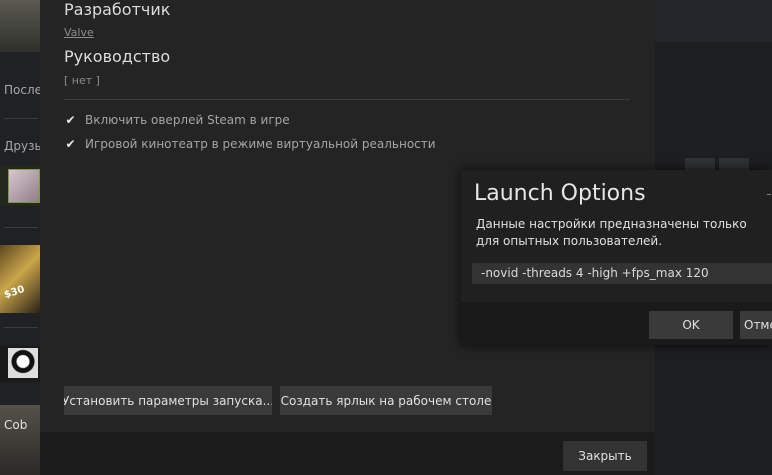 The width and height of the screenshot is (772, 475). I want to click on guide-heading: Руководство, so click(117, 56).